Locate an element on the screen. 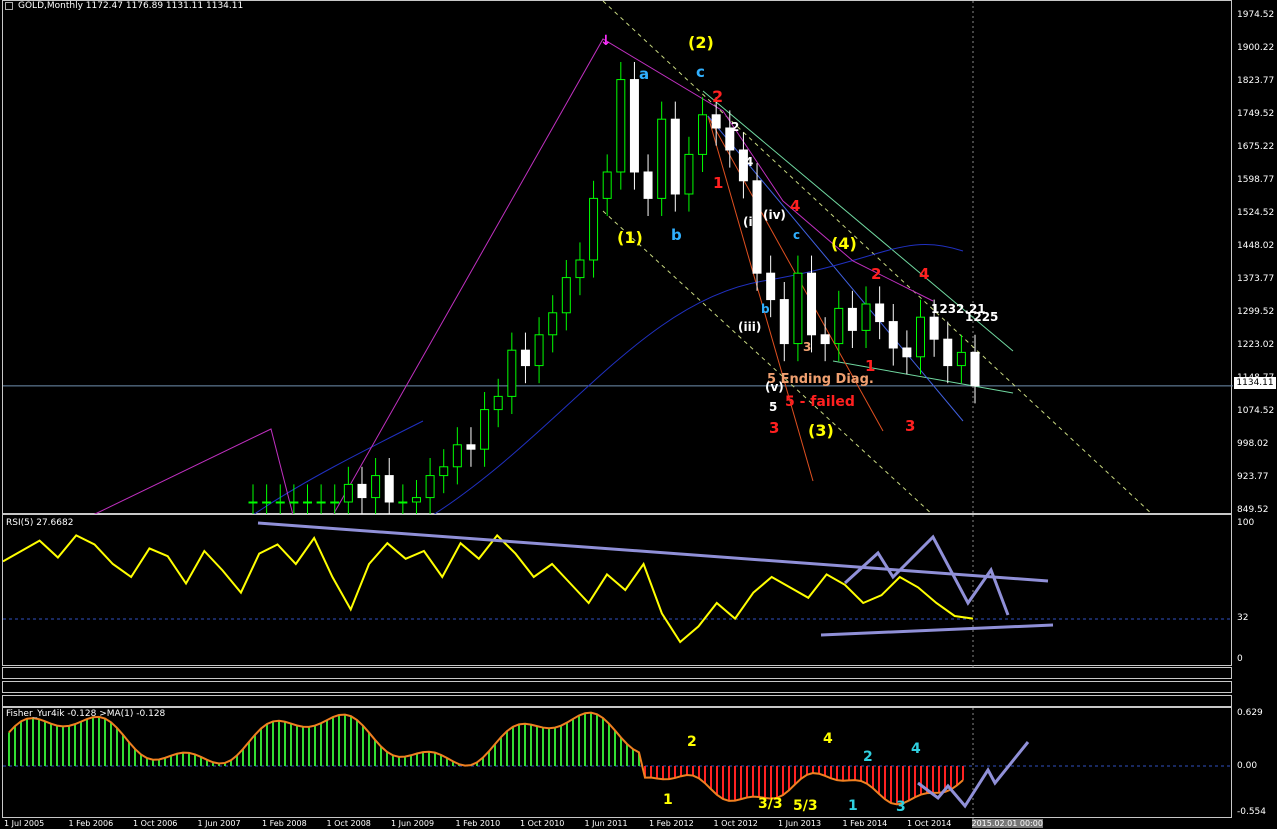  time-tick-label: 1 Oct 2014 is located at coordinates (929, 823).